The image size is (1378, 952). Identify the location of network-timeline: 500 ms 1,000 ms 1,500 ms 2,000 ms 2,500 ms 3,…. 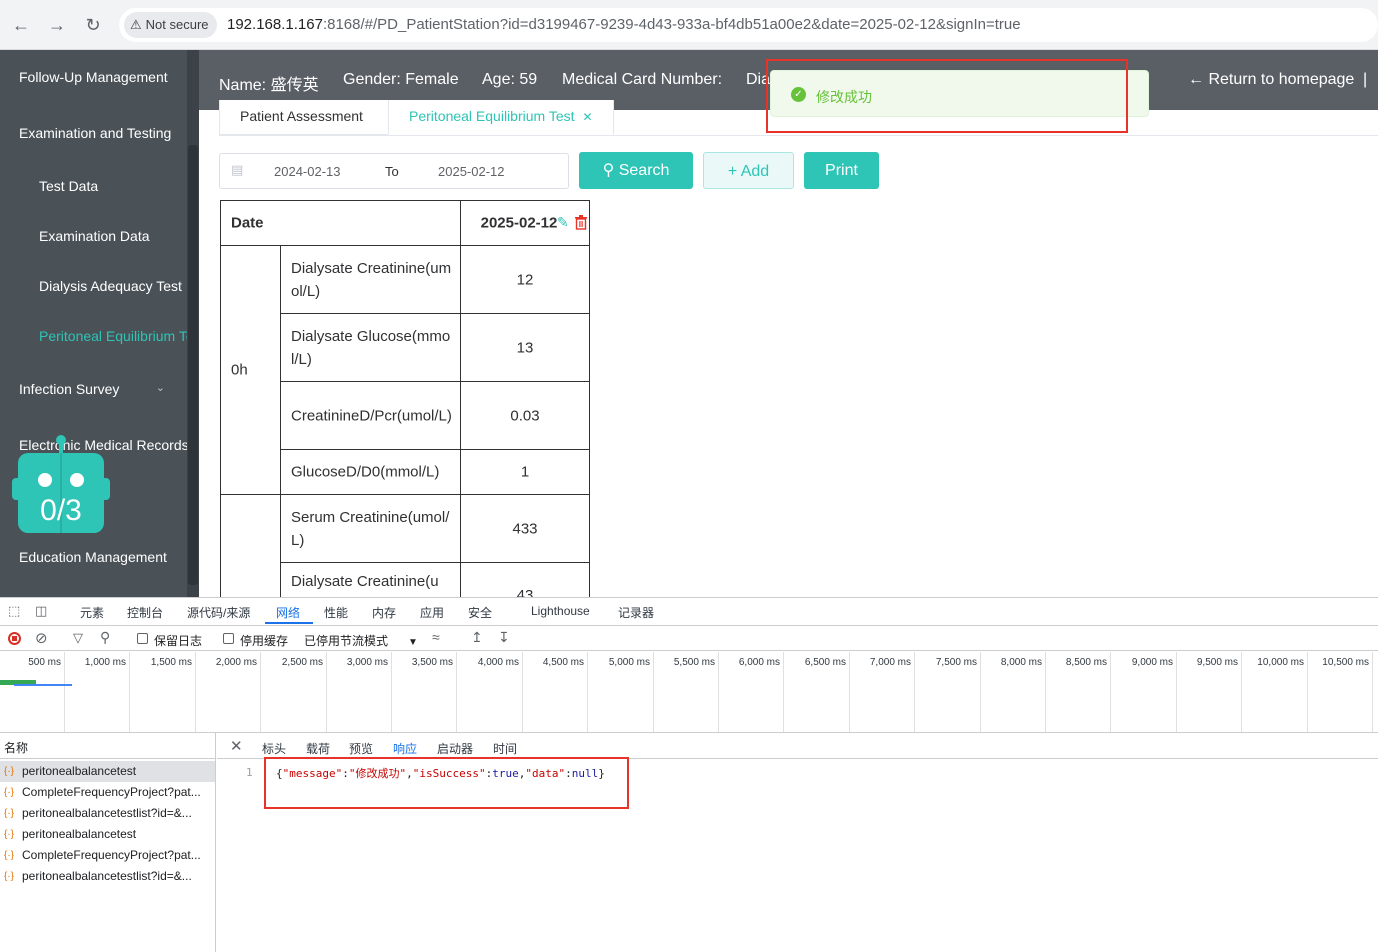
(689, 668).